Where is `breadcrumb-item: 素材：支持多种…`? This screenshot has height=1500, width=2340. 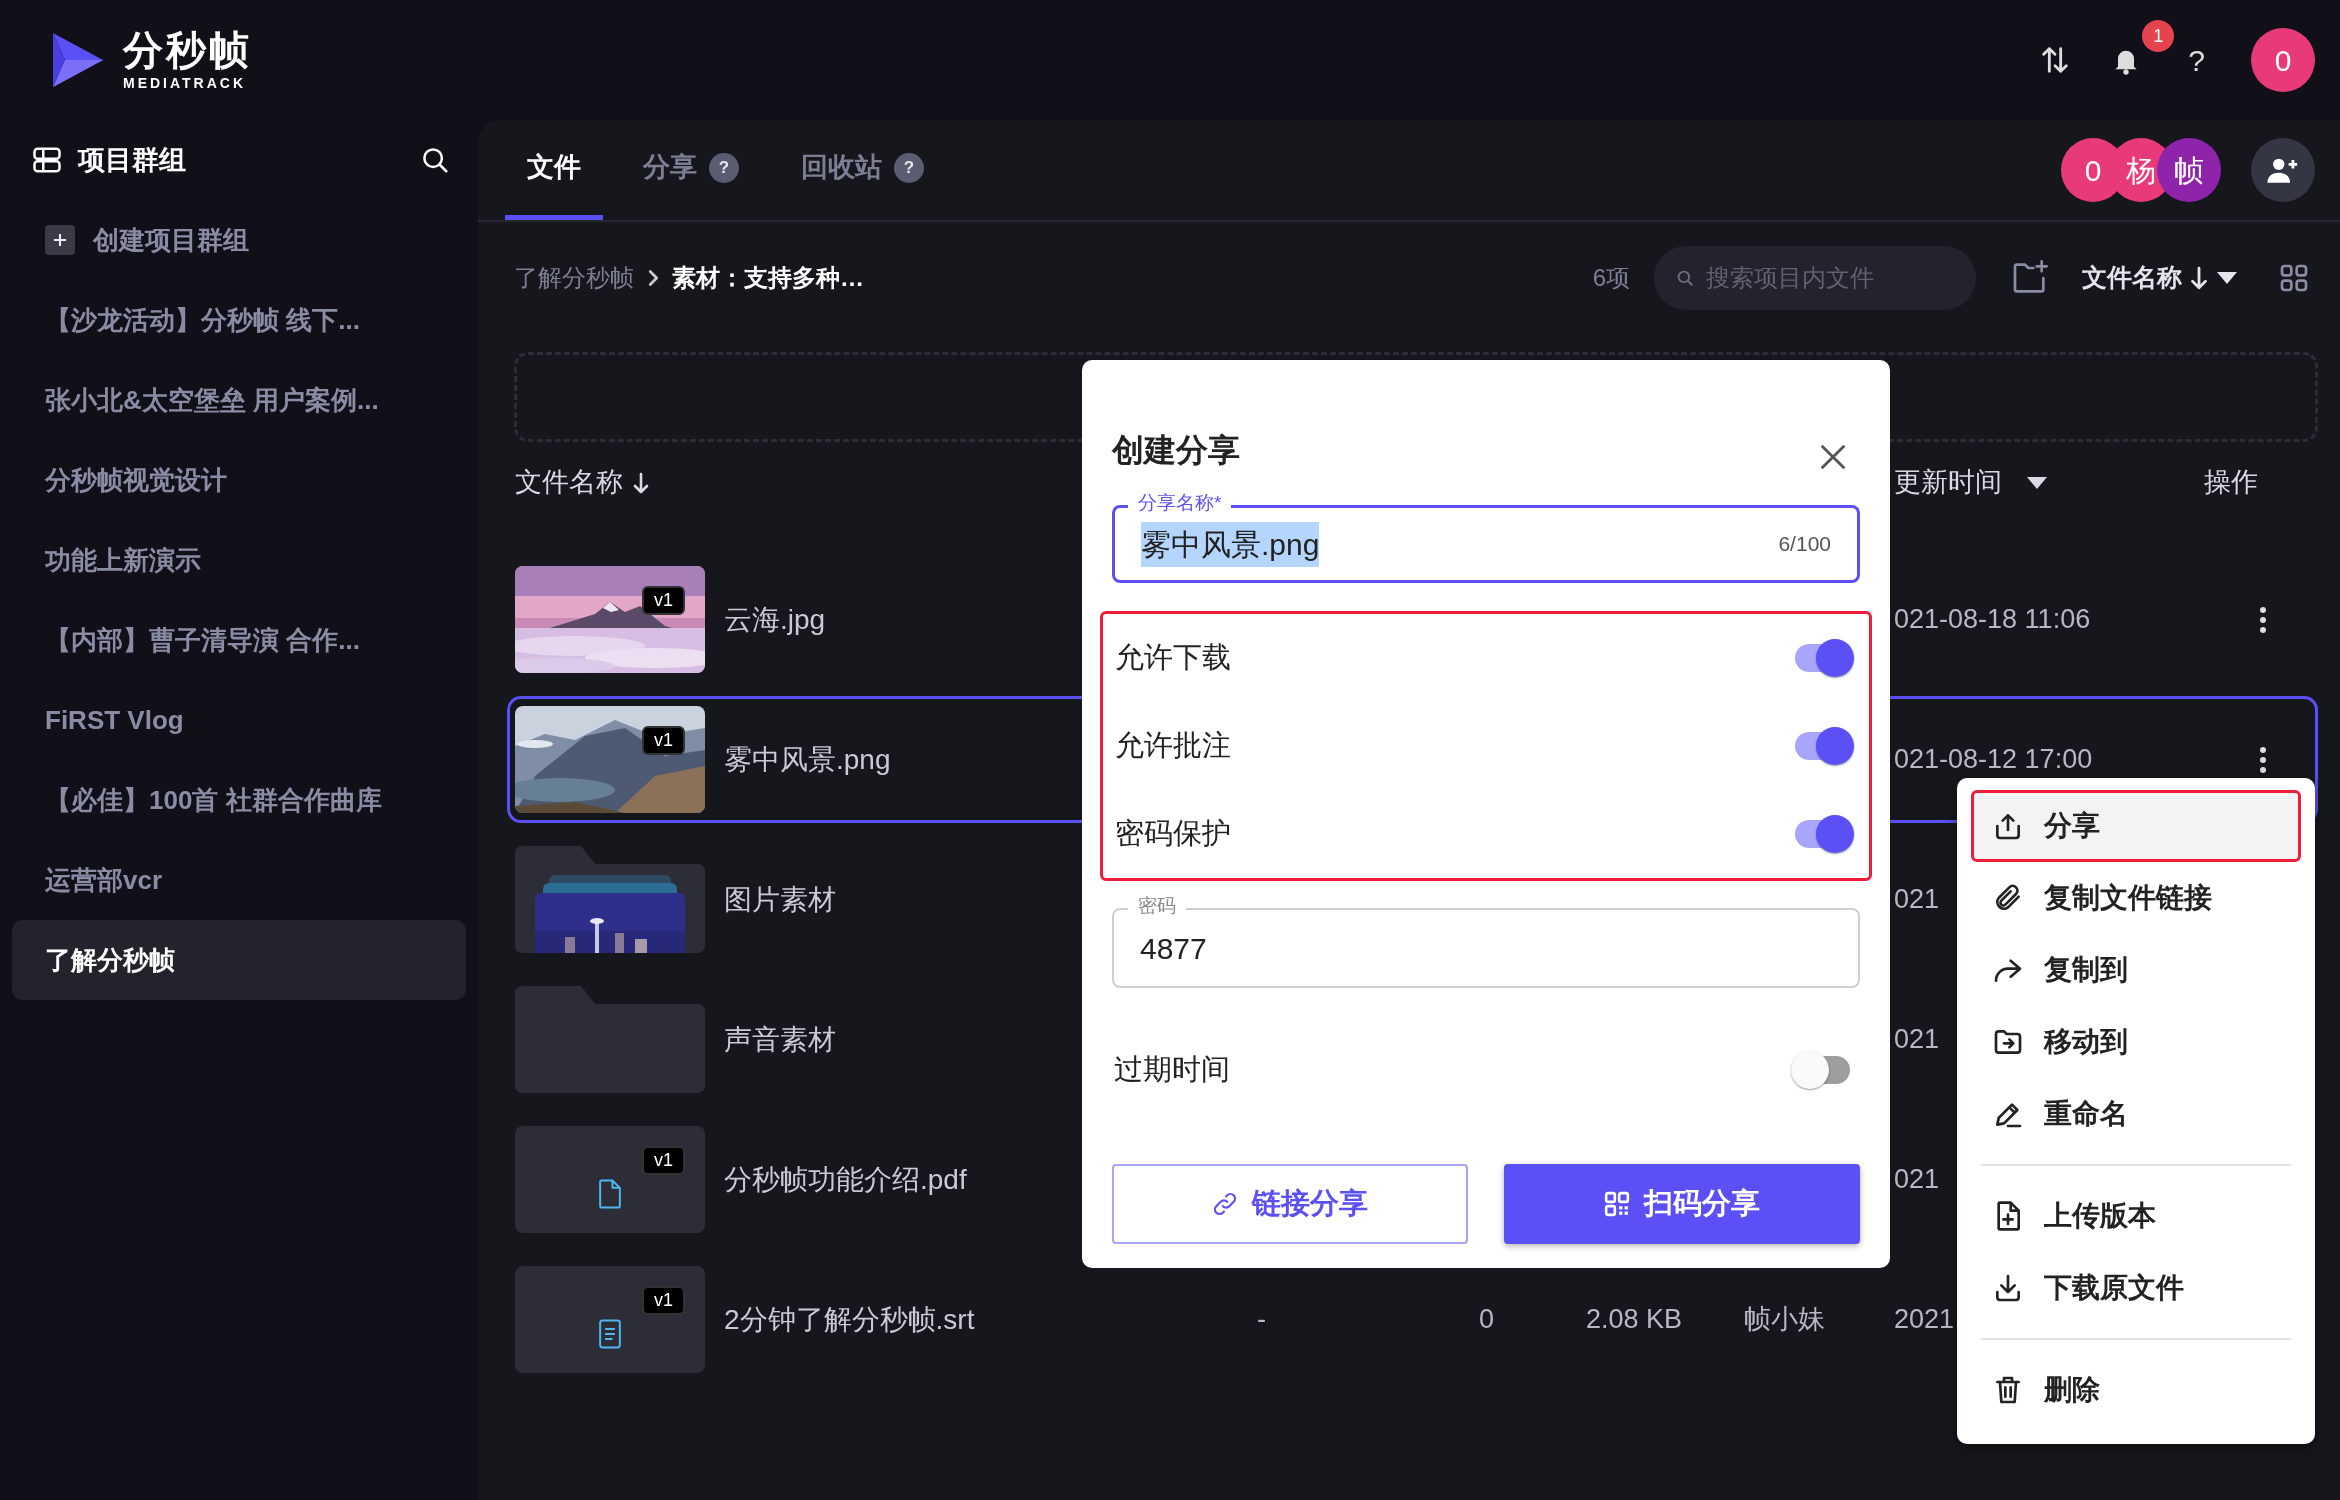 breadcrumb-item: 素材：支持多种… is located at coordinates (768, 278).